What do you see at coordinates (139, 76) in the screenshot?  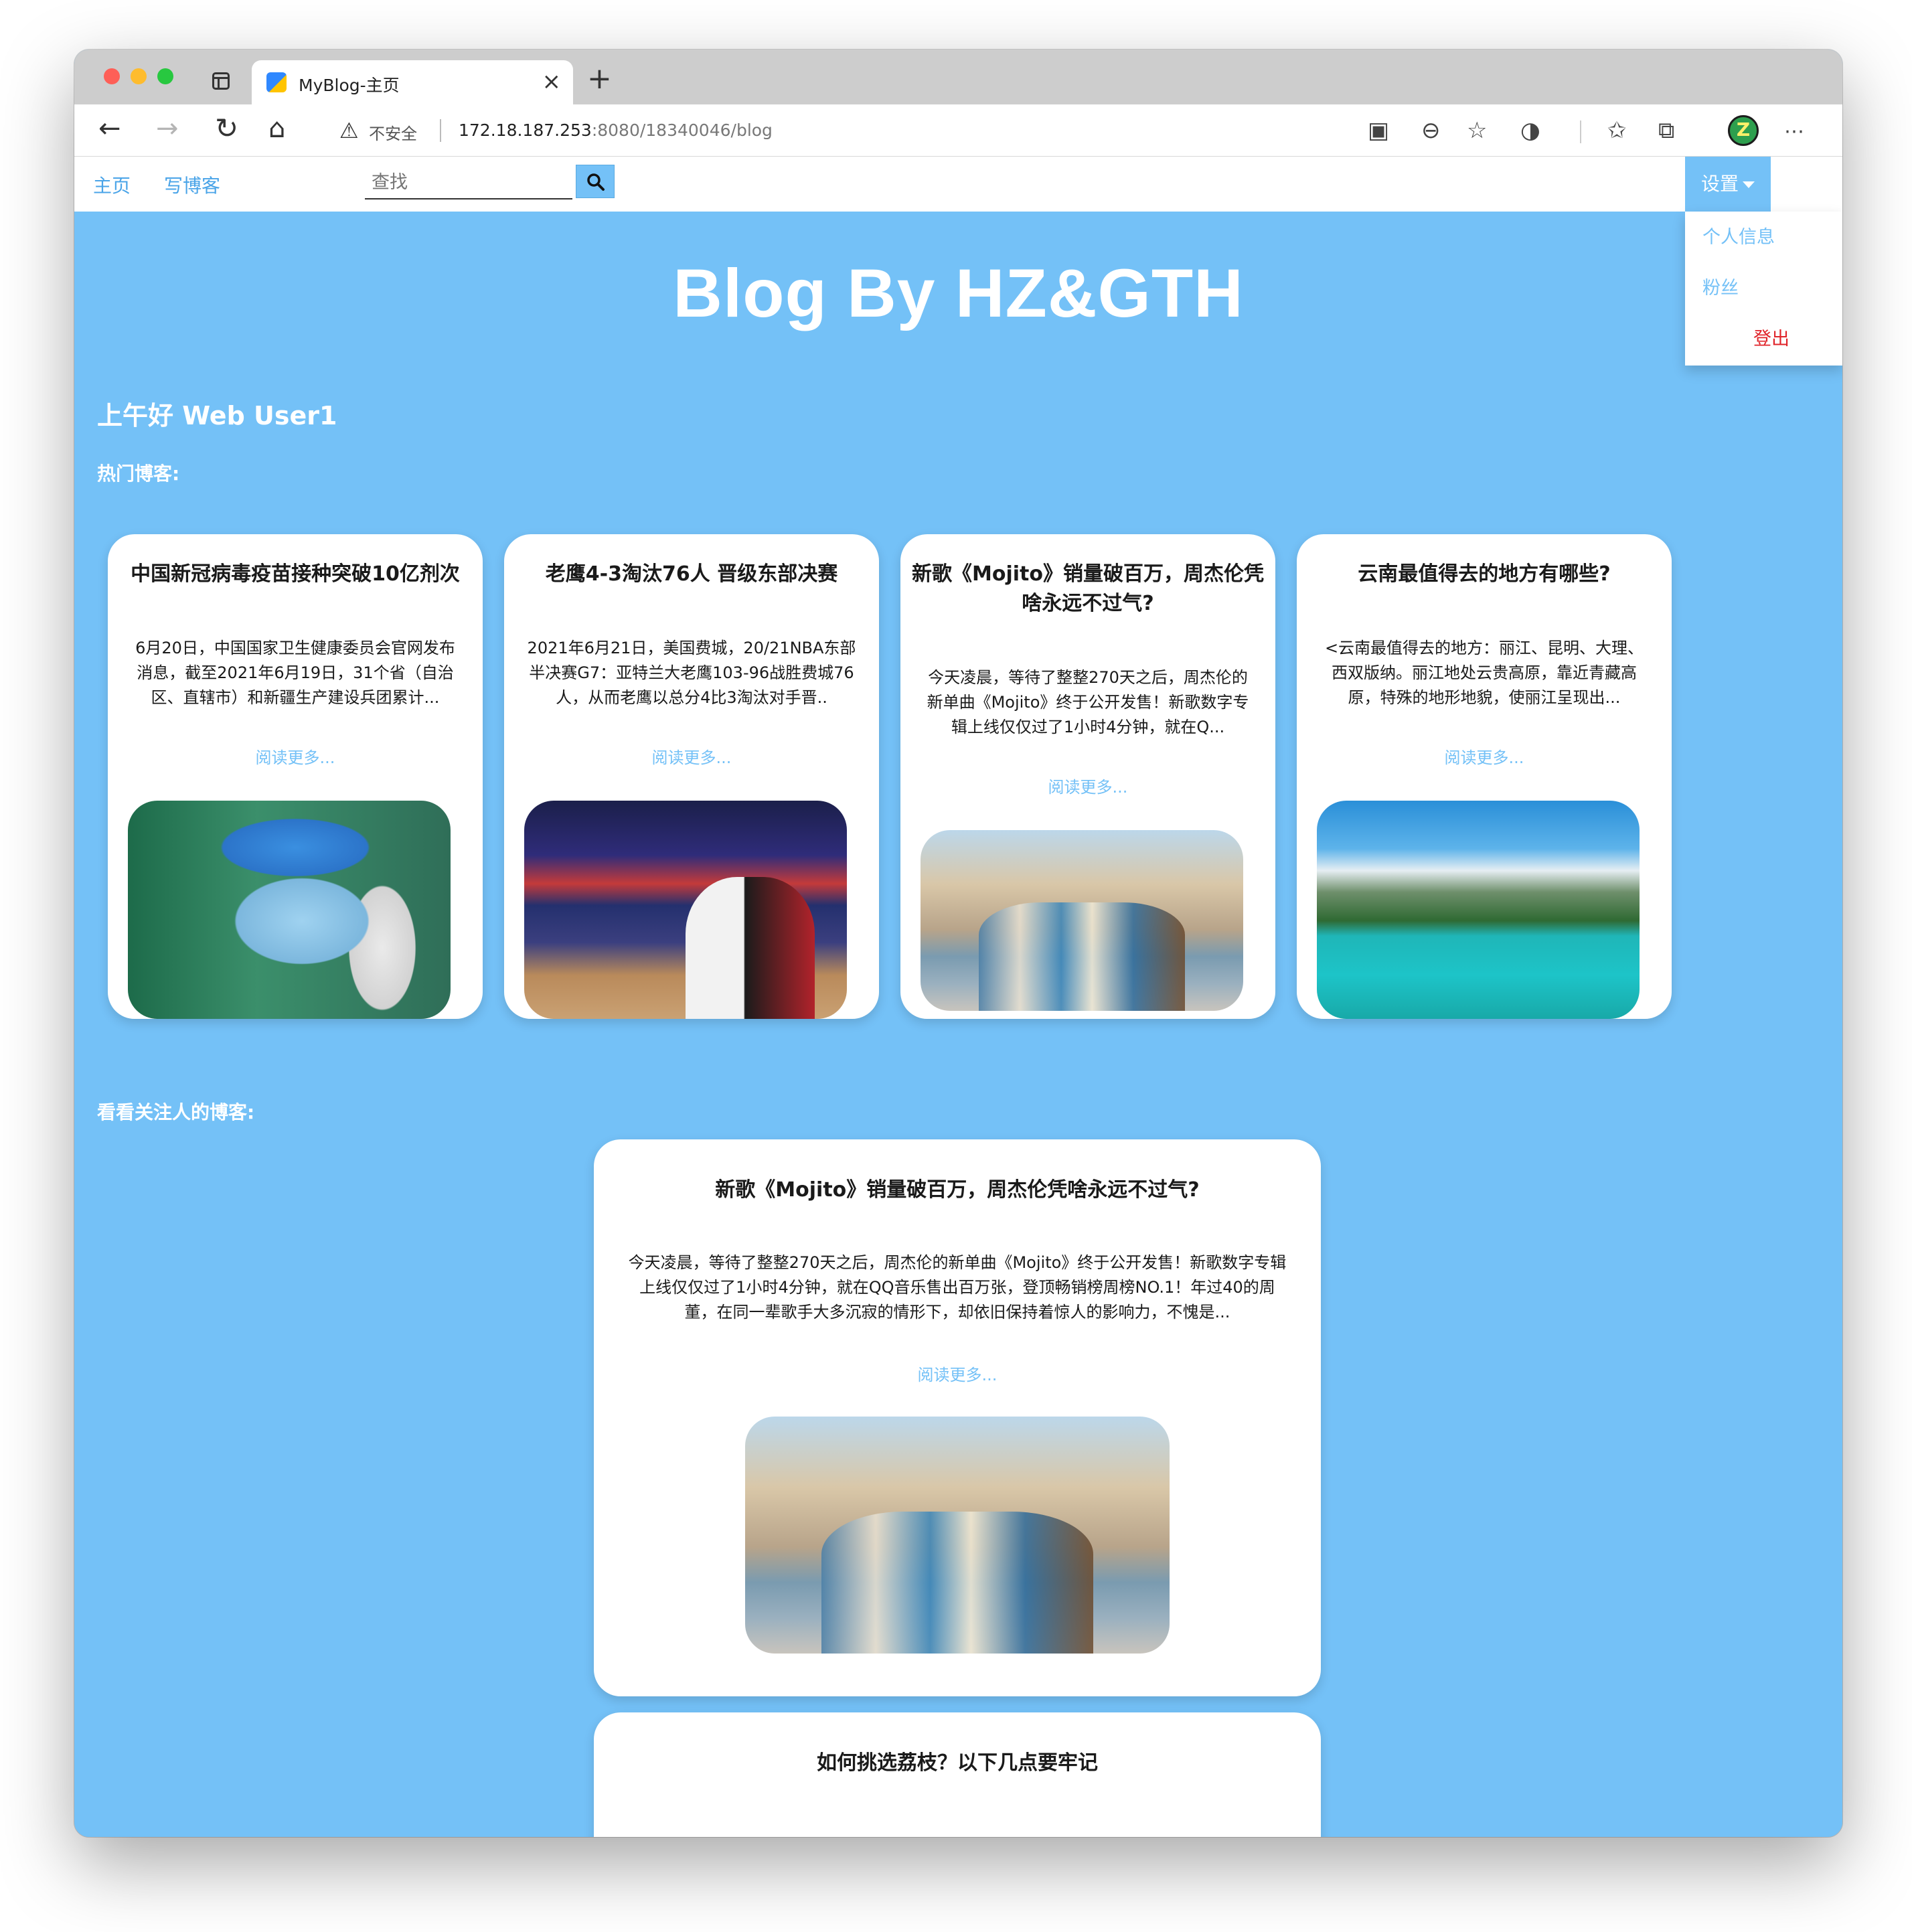 I see `minimize-window-button` at bounding box center [139, 76].